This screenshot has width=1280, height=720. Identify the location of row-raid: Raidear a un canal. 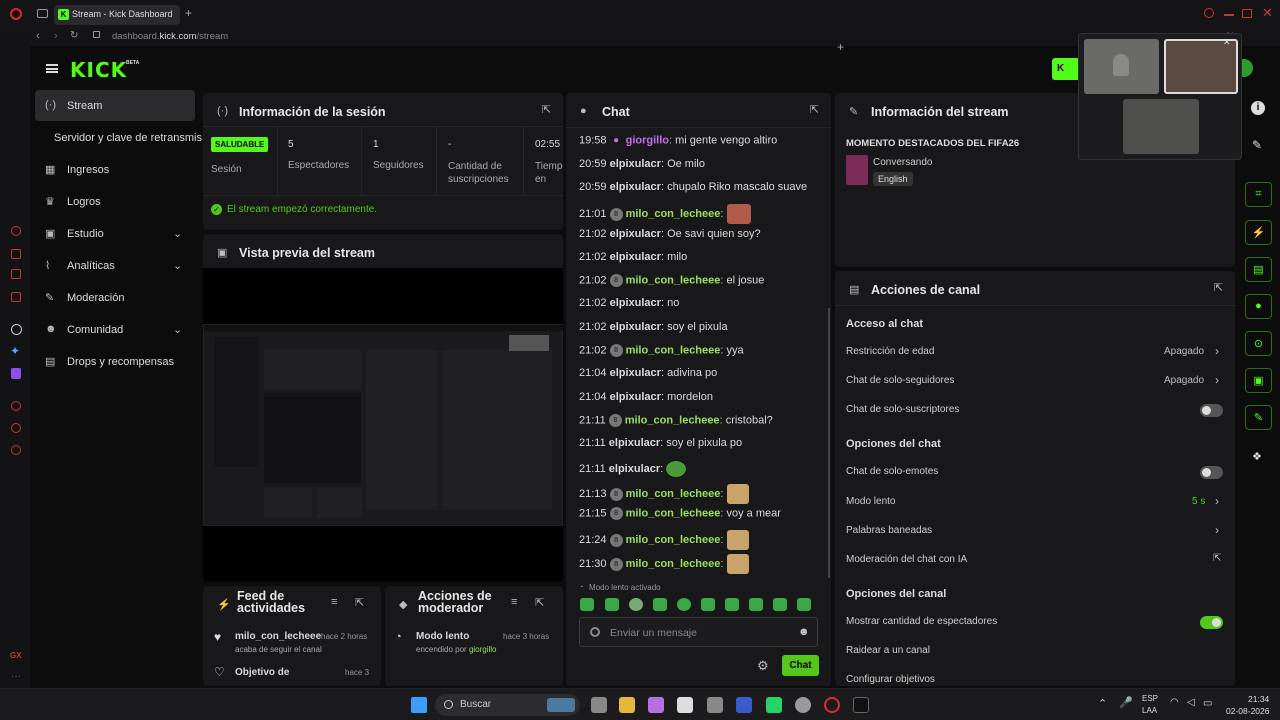
(1036, 650).